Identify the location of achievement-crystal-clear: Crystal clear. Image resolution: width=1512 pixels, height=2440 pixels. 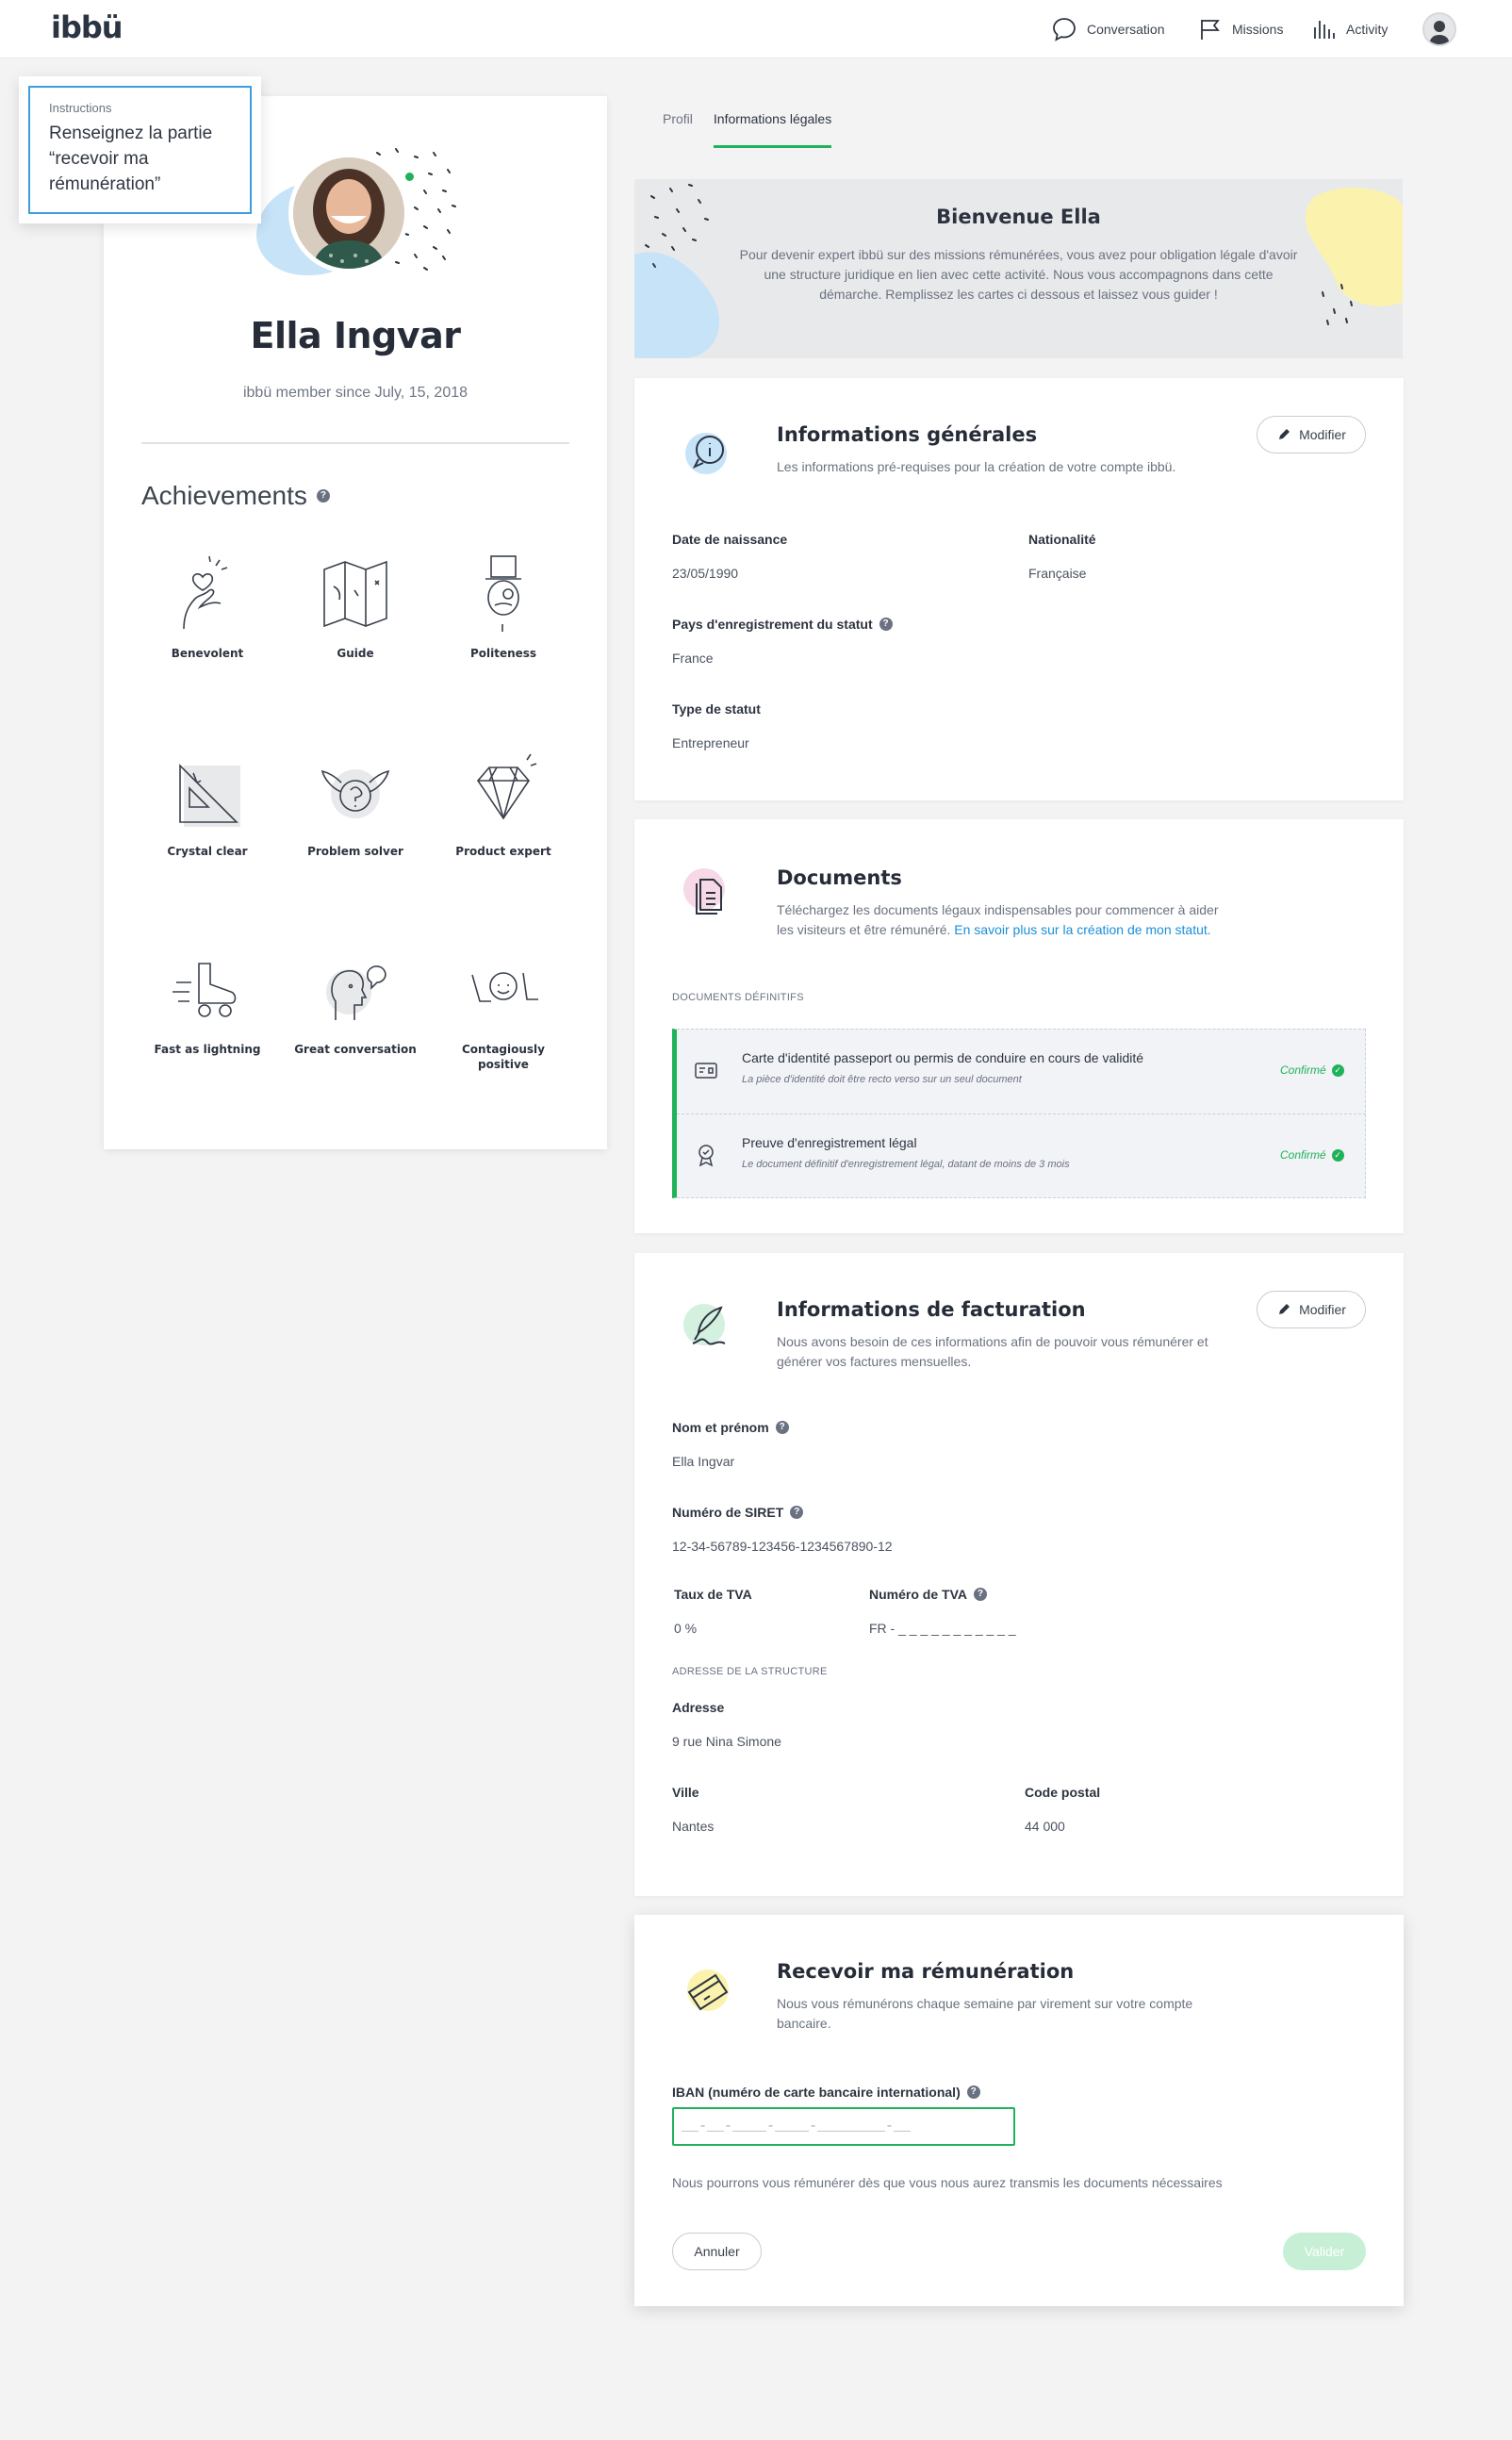
(207, 803).